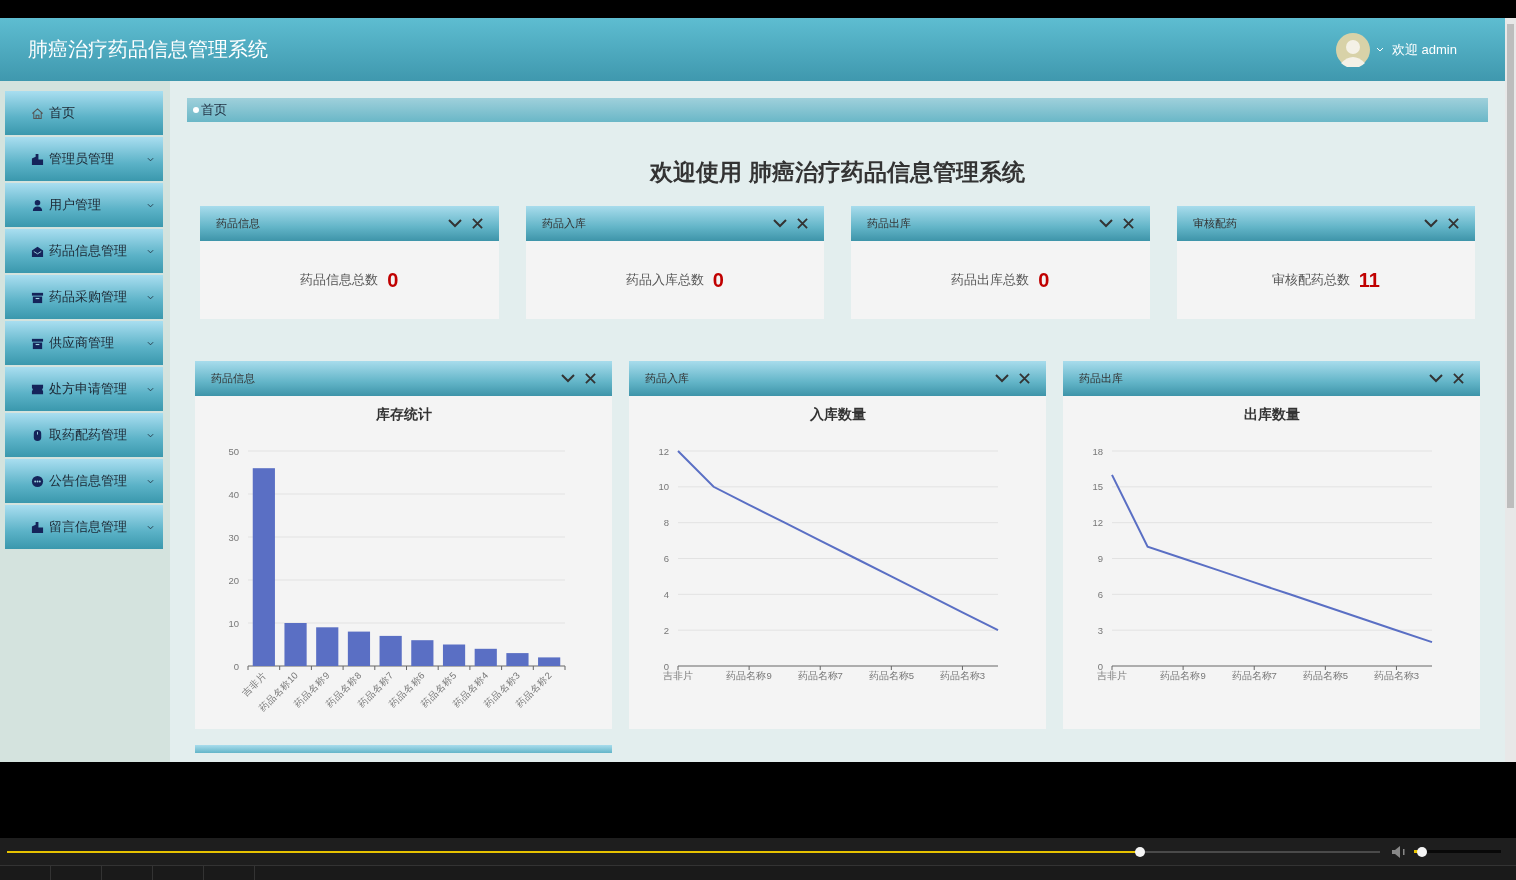 The height and width of the screenshot is (880, 1516). What do you see at coordinates (664, 280) in the screenshot?
I see `stat-label: 药品入库总数` at bounding box center [664, 280].